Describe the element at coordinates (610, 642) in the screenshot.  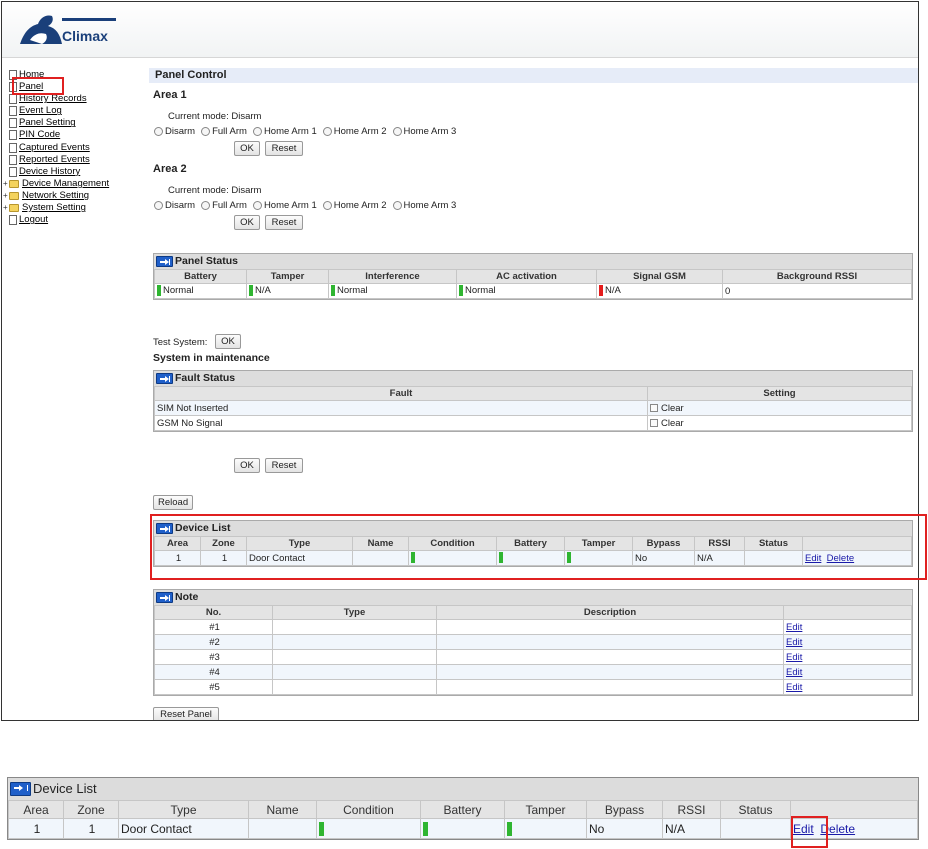
I see `note-description` at that location.